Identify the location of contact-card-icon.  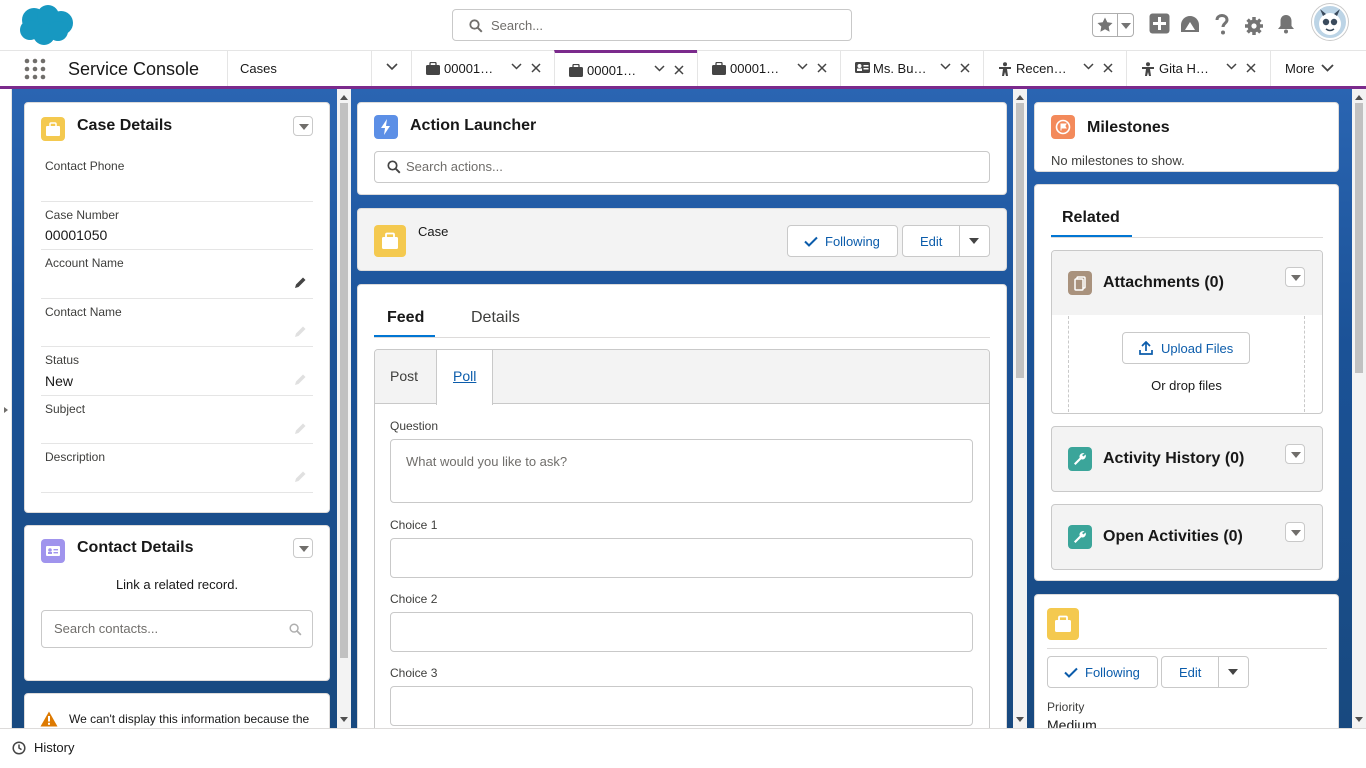
(862, 67).